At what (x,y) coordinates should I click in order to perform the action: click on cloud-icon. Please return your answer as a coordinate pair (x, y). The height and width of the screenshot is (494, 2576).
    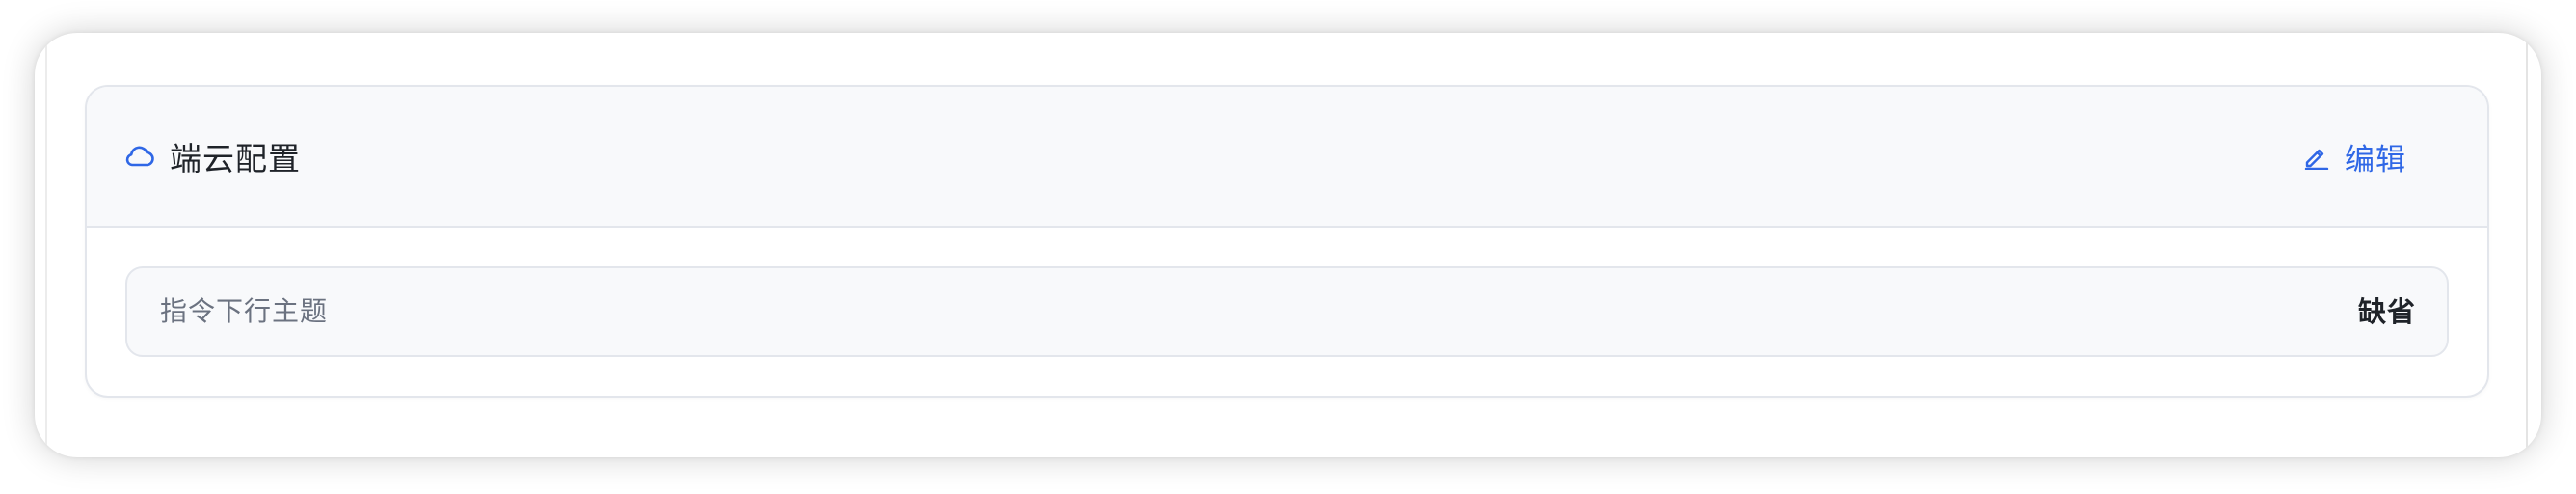
    Looking at the image, I should click on (139, 156).